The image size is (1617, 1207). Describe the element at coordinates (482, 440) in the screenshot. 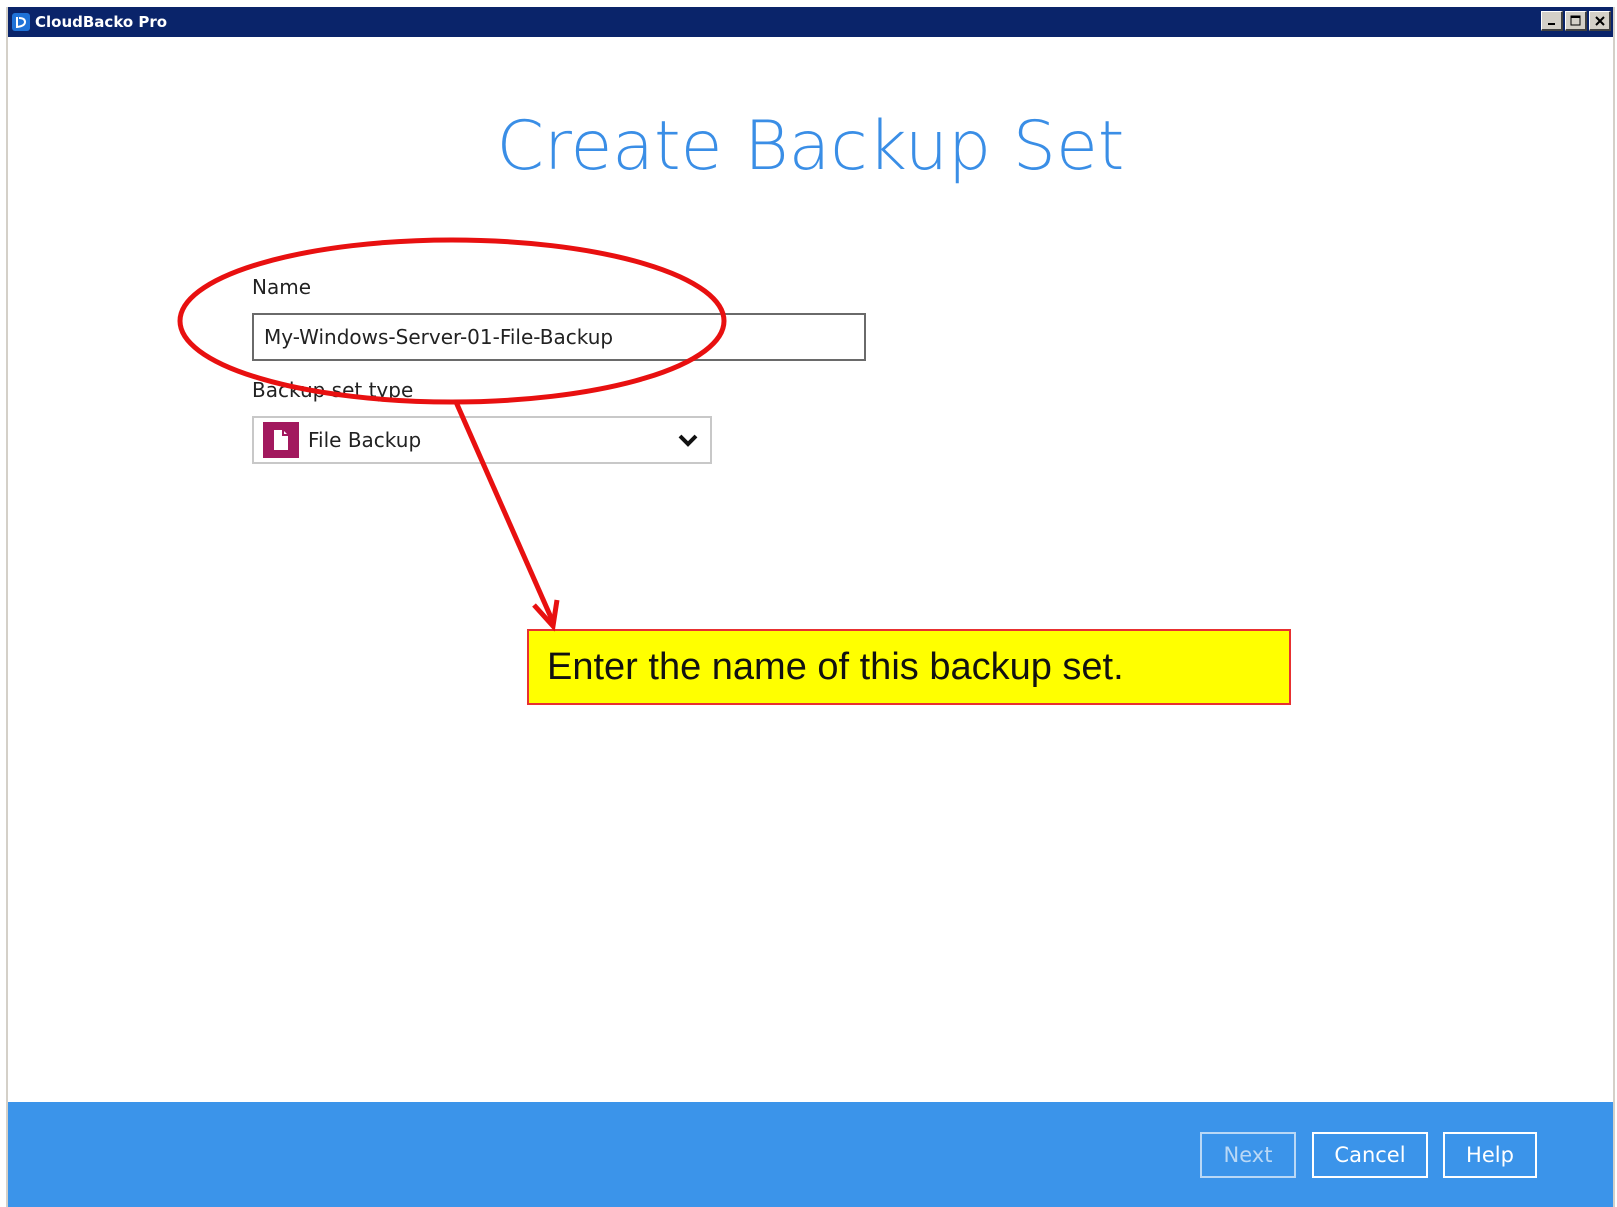

I see `backup-set-type-dropdown: File Backup` at that location.